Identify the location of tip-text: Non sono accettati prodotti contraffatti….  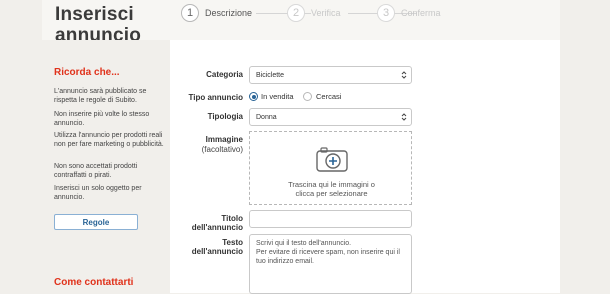
(96, 171).